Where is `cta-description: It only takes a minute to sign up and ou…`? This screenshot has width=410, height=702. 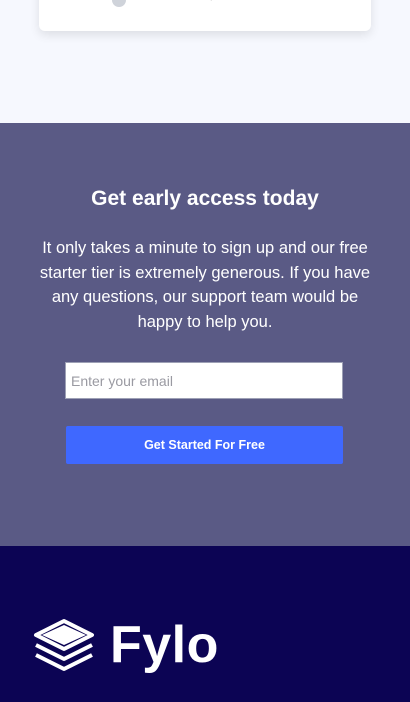 cta-description: It only takes a minute to sign up and ou… is located at coordinates (205, 285).